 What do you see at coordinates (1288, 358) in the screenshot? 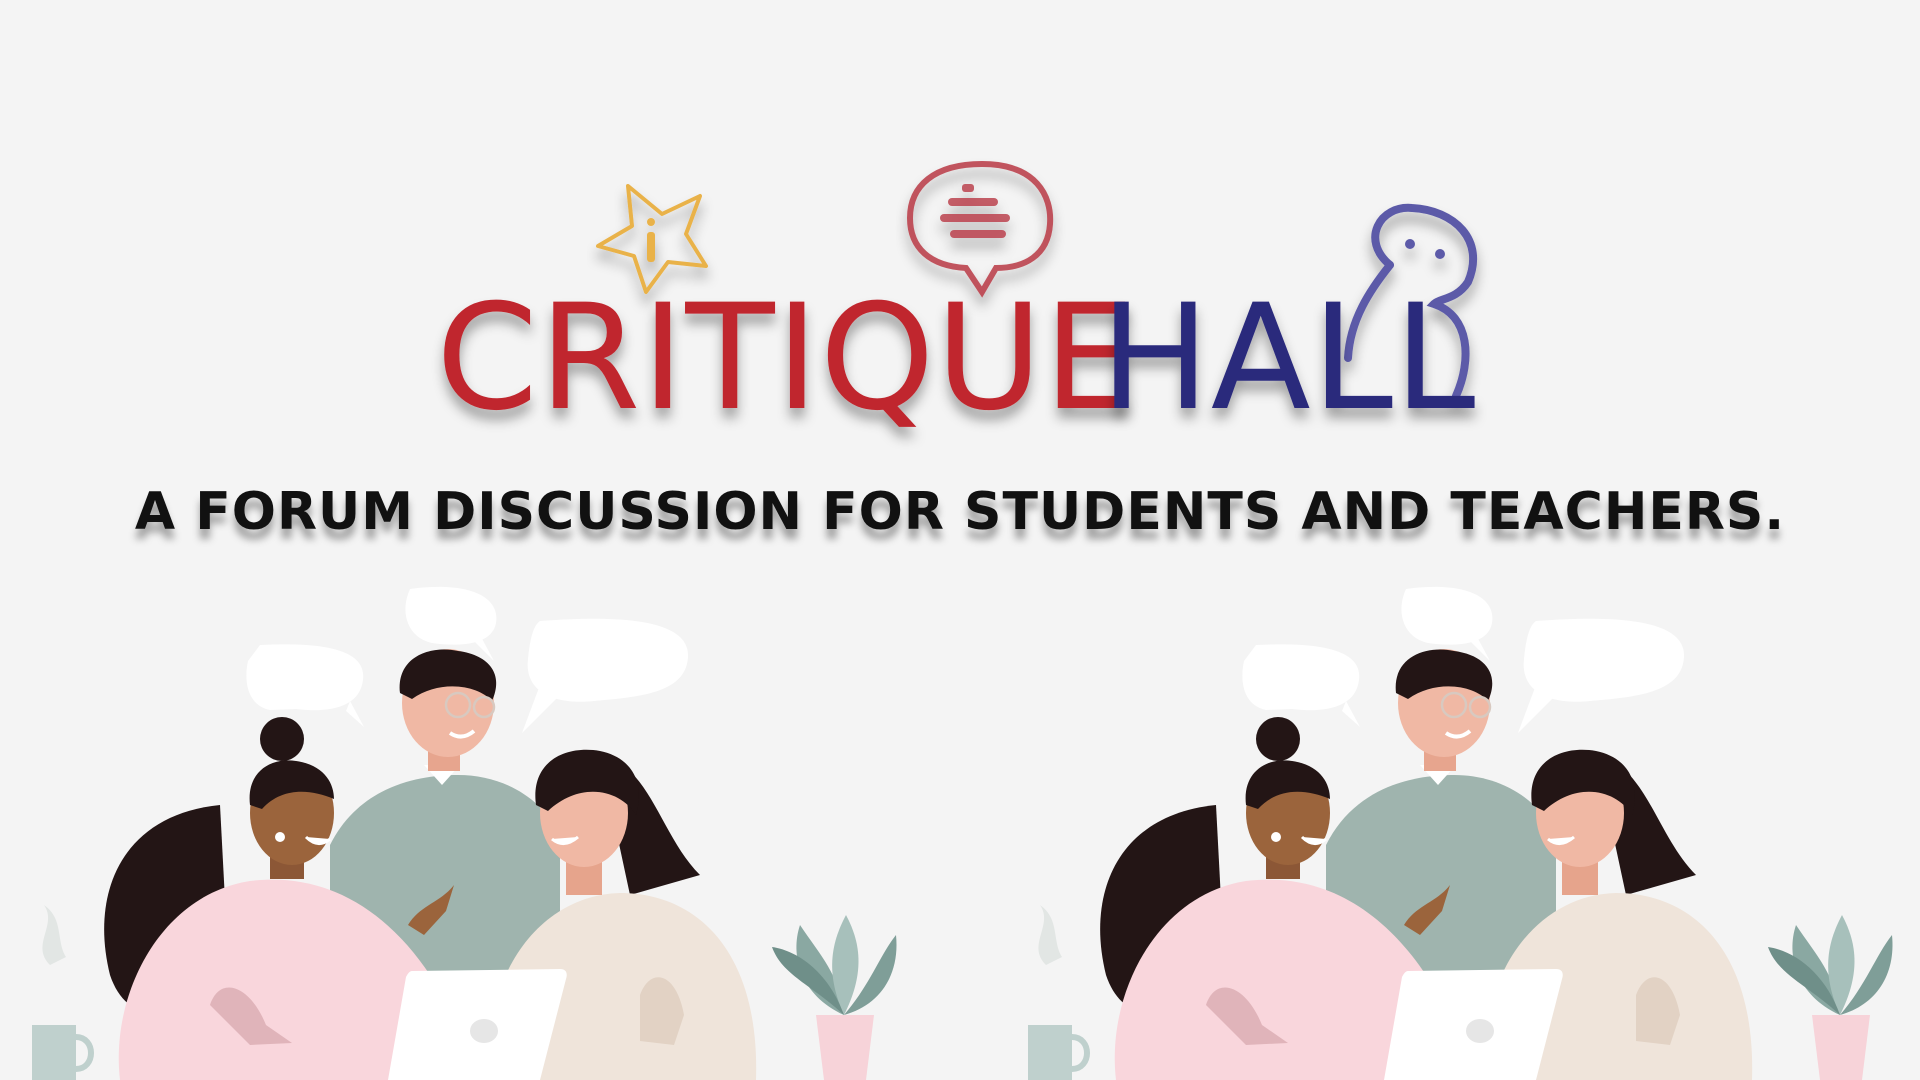
I see `title-hall: HALL` at bounding box center [1288, 358].